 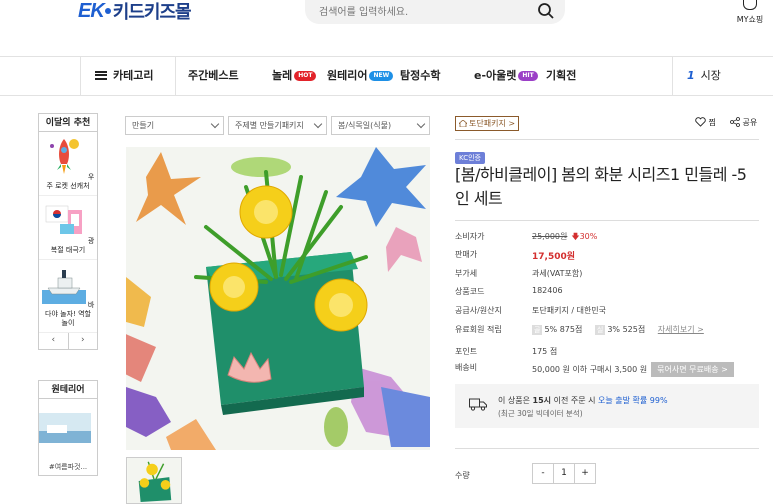 I want to click on rank-keyword: 시장, so click(x=710, y=75).